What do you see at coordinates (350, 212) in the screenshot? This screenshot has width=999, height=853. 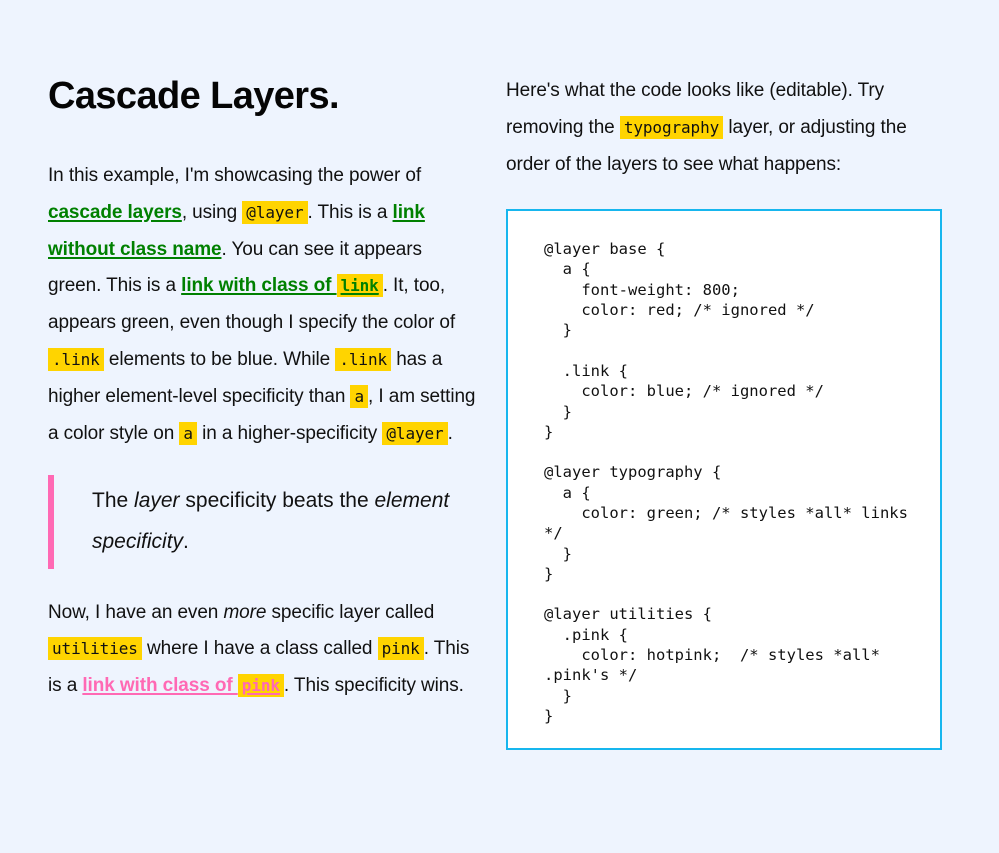 I see `text-fragment: . This is a` at bounding box center [350, 212].